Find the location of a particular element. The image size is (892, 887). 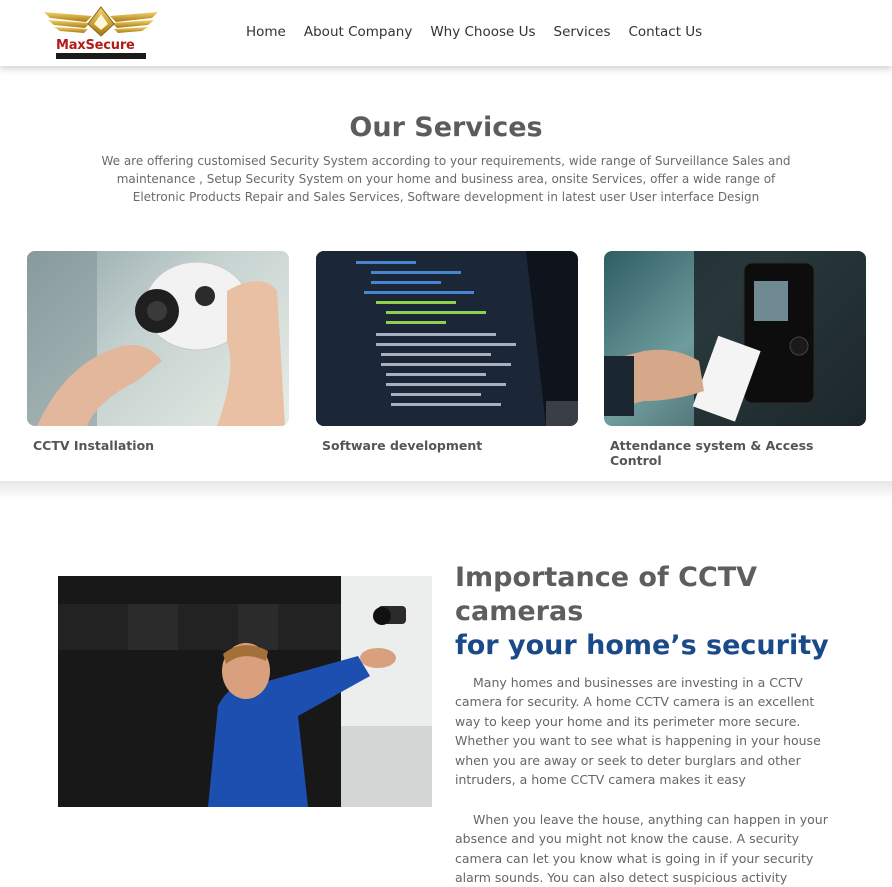

section-divider is located at coordinates (446, 490).